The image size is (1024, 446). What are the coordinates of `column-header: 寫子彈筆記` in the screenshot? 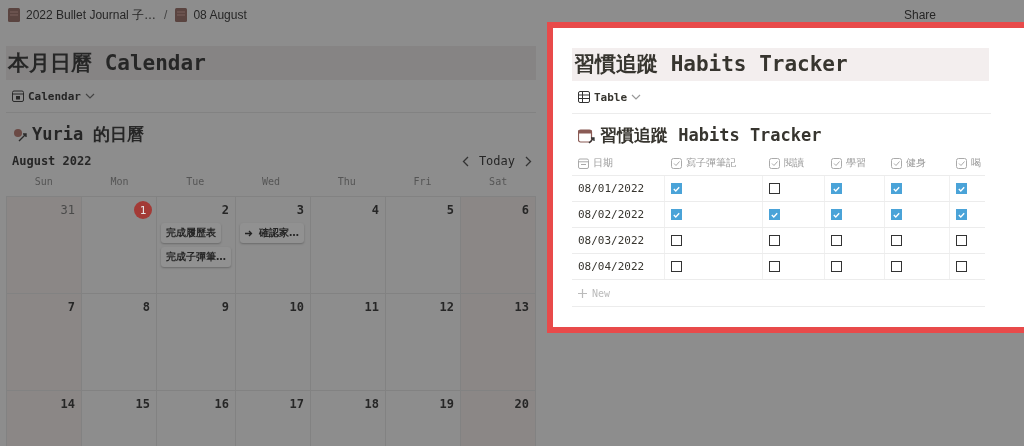 It's located at (714, 163).